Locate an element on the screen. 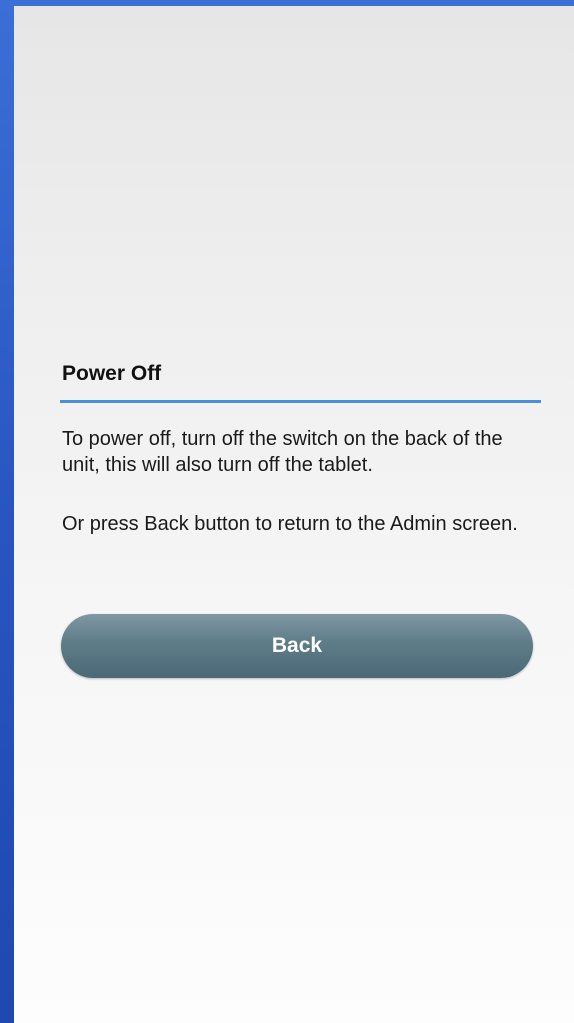 The image size is (574, 1023). back-button: Back is located at coordinates (297, 646).